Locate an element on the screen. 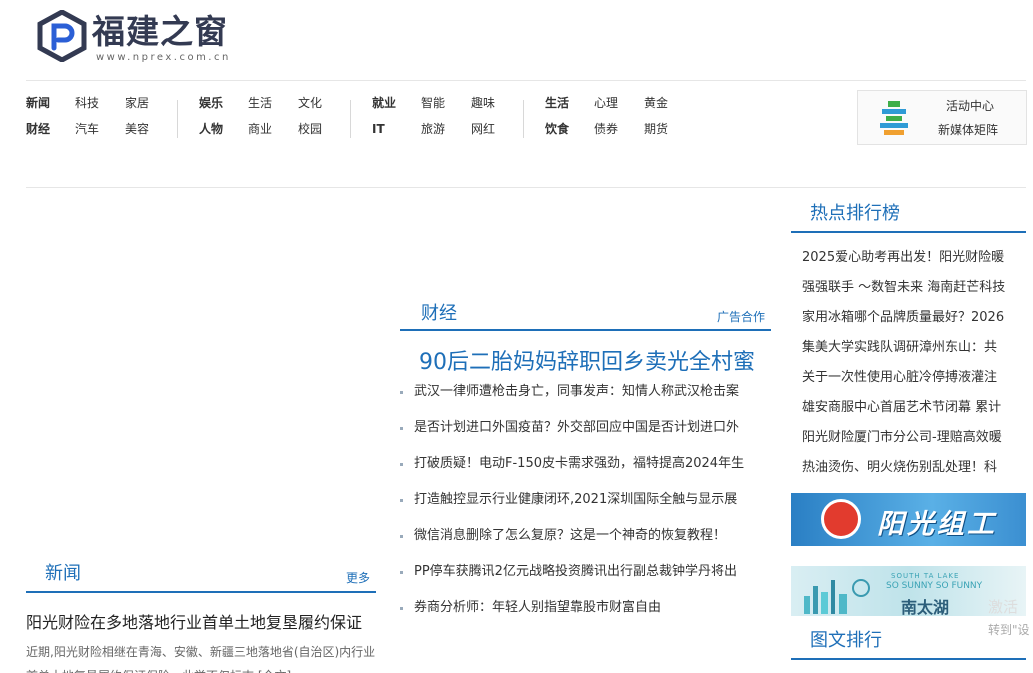  media-matrix-icon is located at coordinates (894, 118).